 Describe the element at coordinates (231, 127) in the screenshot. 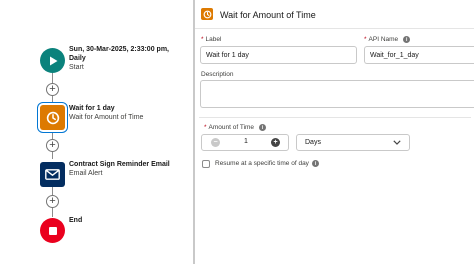

I see `amount-caption: Amount of Time` at that location.